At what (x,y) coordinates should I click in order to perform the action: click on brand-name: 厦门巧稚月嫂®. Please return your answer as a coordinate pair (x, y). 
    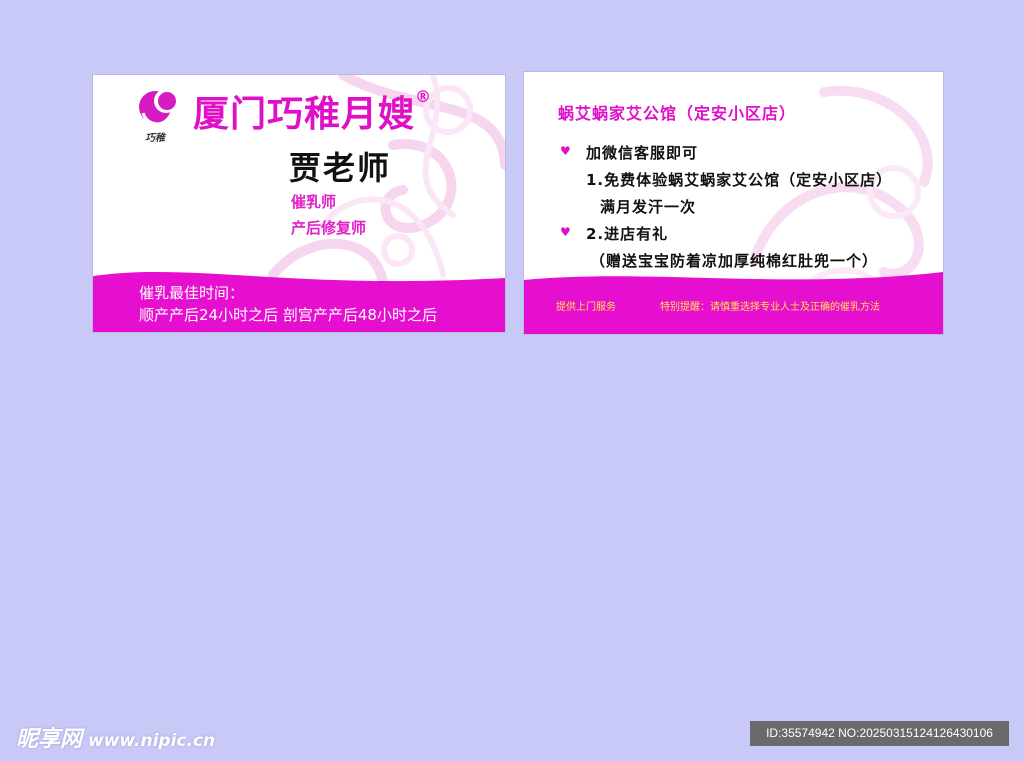
    Looking at the image, I should click on (312, 111).